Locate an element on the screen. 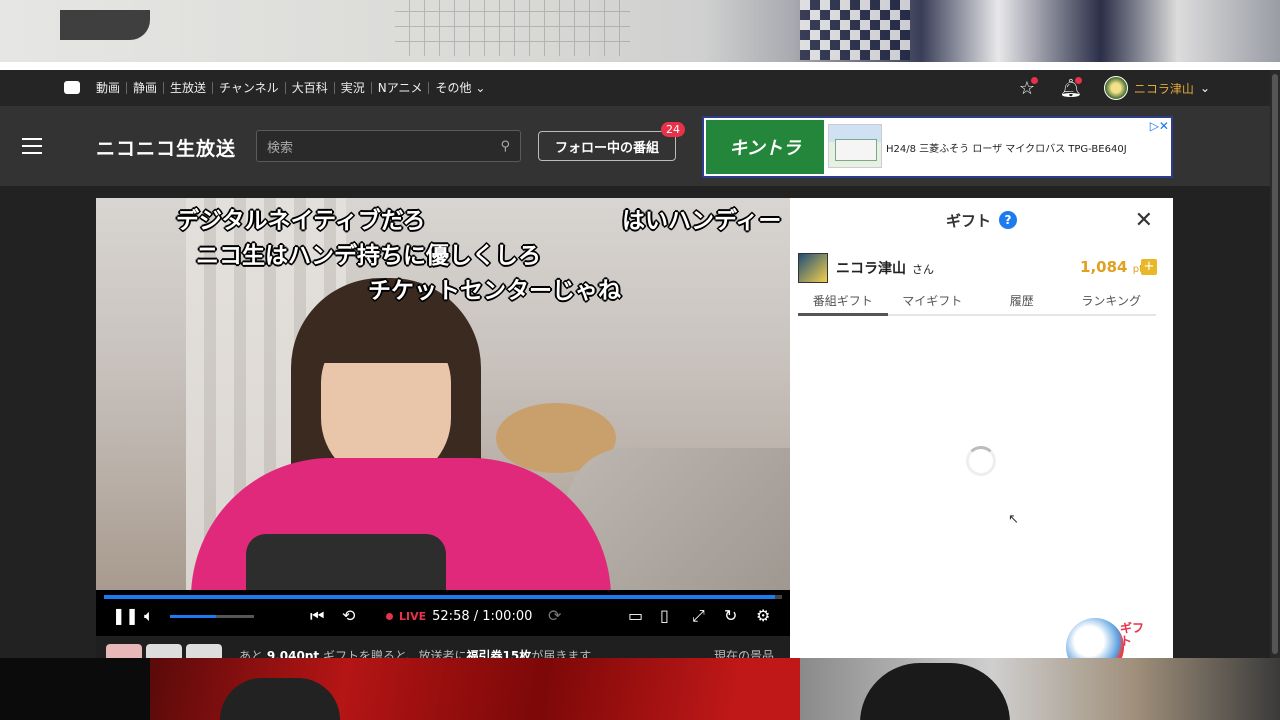 Image resolution: width=1280 pixels, height=720 pixels. gift-lottery-bar: あと 9,040pt ギフトを贈ると、放送者に福引券15枚が届きます 現在の景品 is located at coordinates (443, 650).